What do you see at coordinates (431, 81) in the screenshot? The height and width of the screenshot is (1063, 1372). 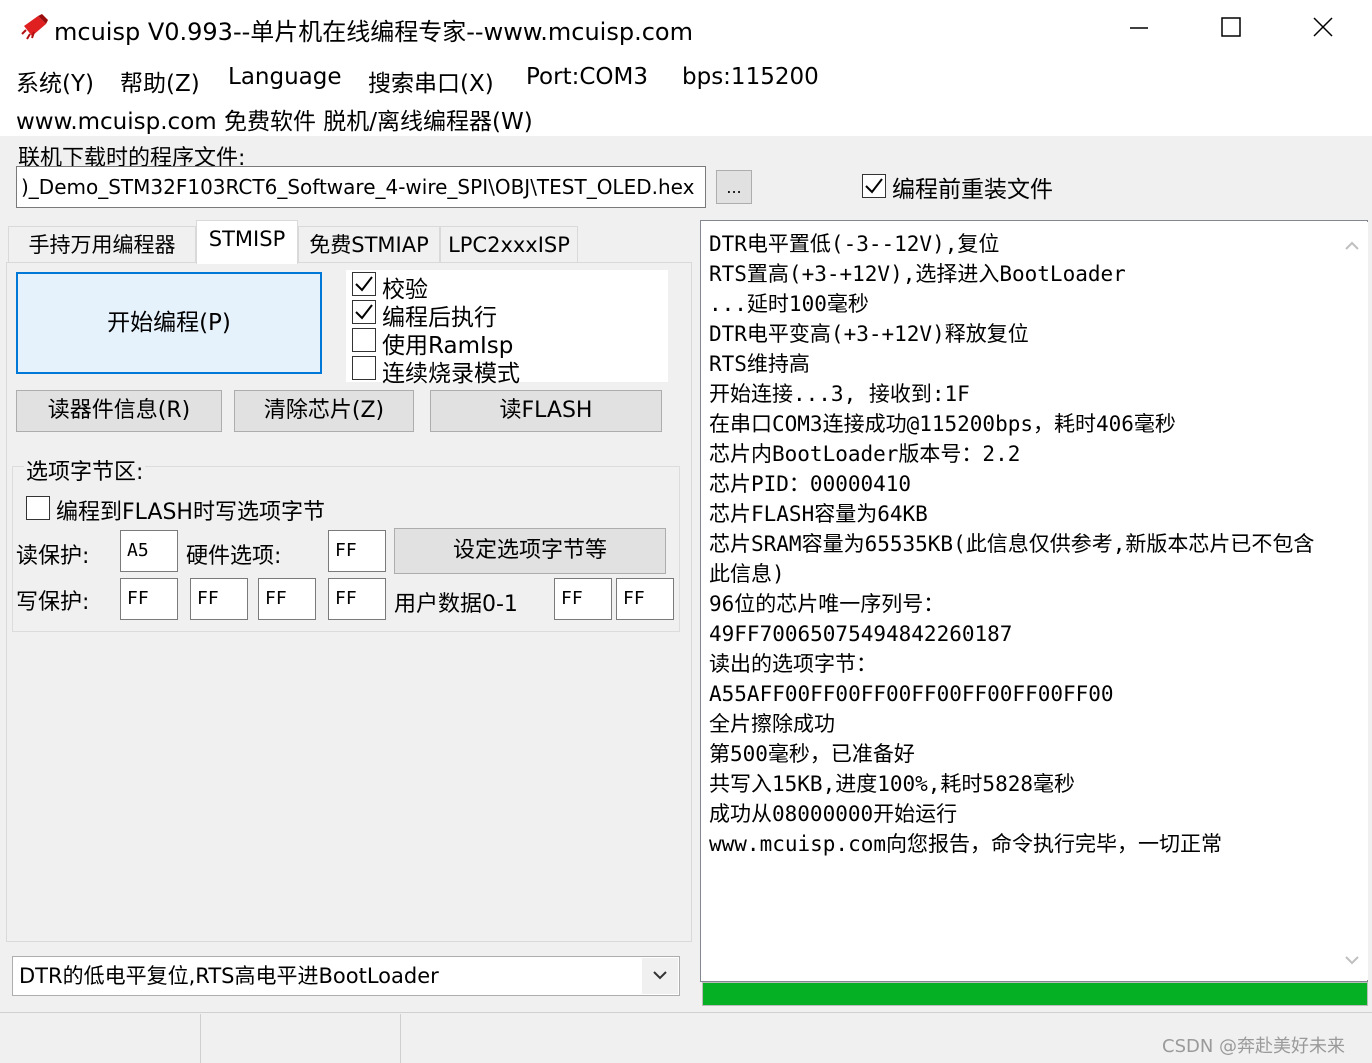 I see `menu-search-port: 搜索串口(X)` at bounding box center [431, 81].